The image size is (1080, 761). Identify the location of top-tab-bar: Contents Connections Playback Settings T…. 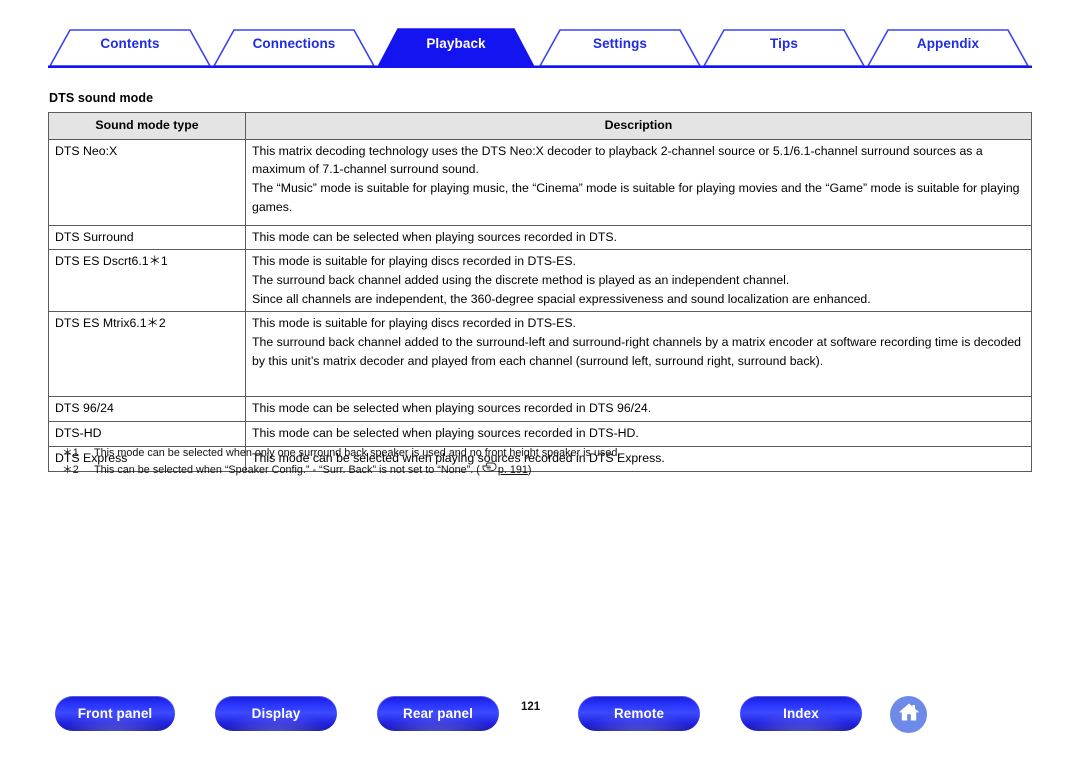
(540, 47).